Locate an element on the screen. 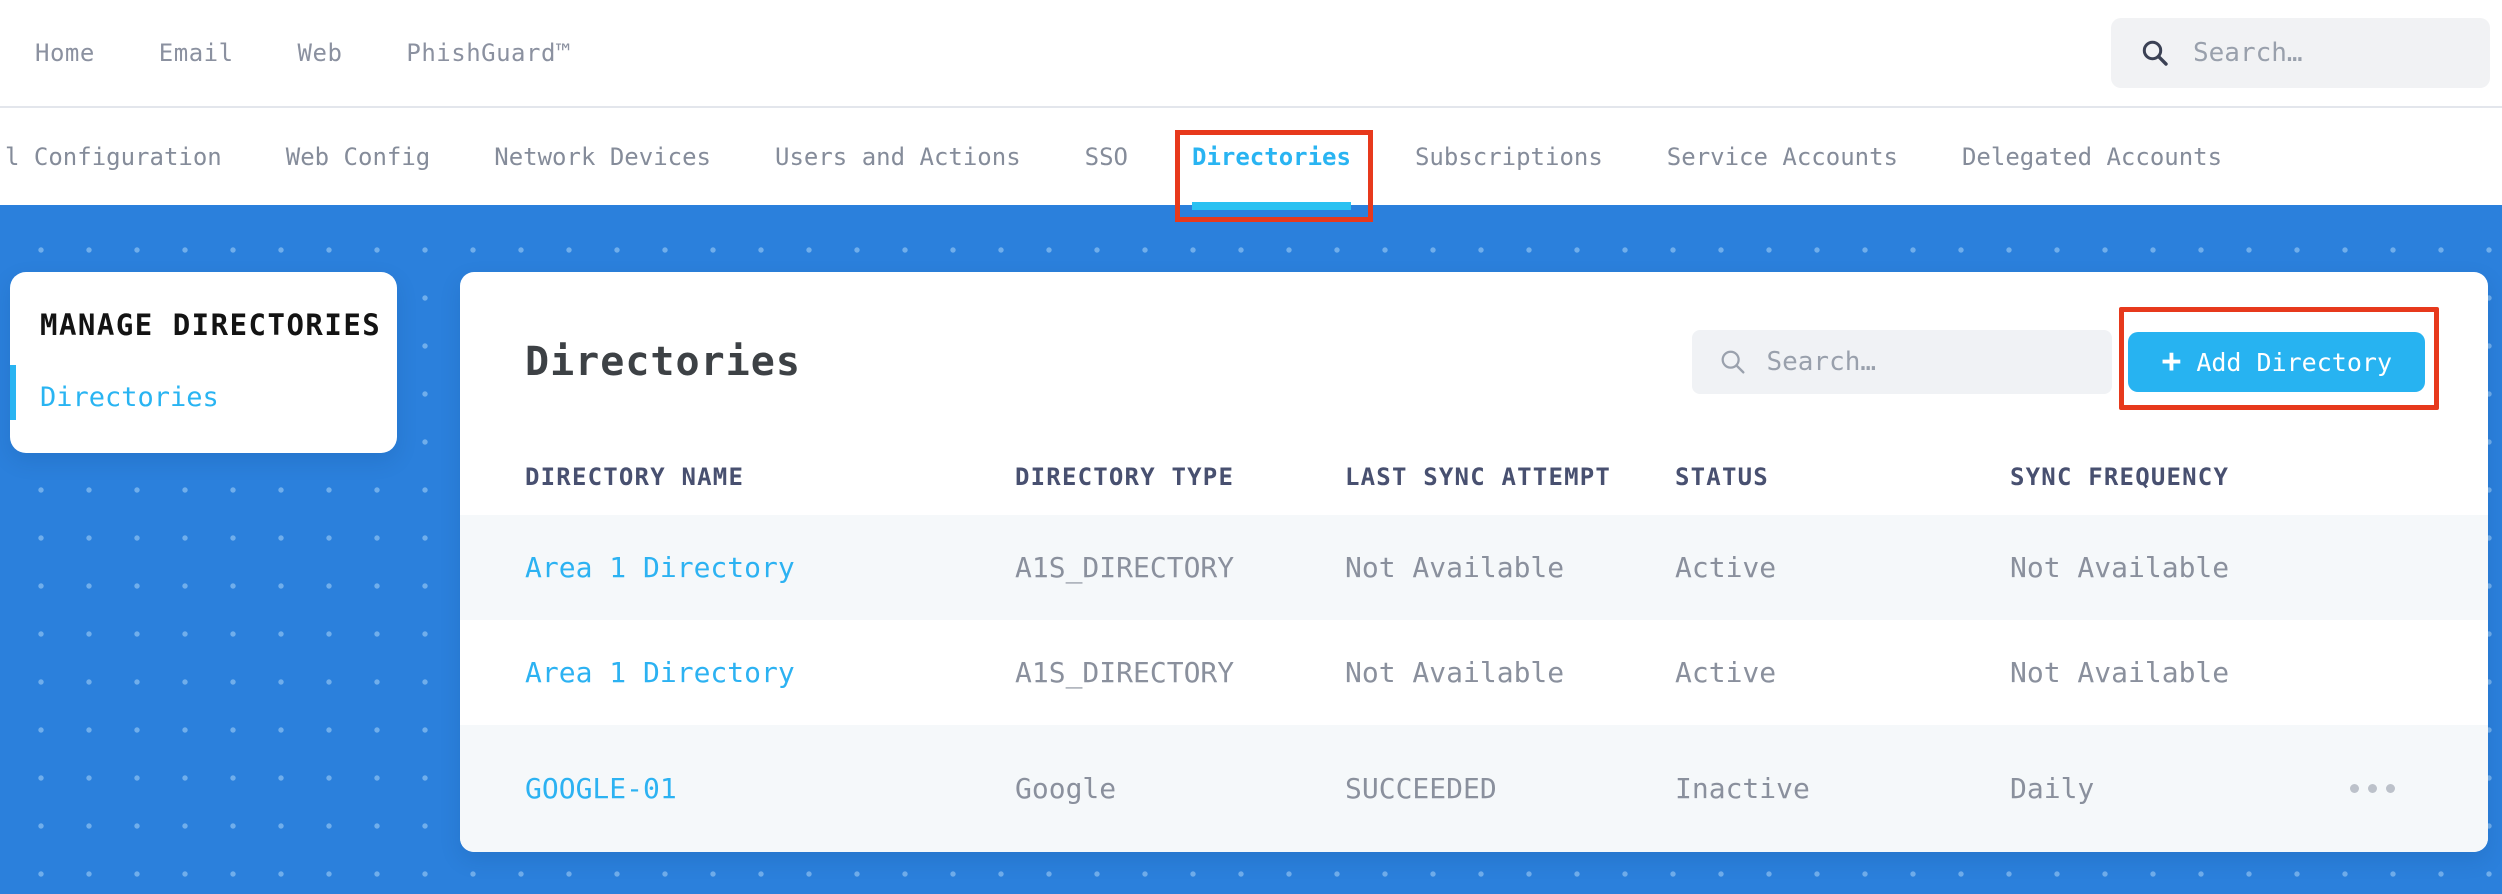 This screenshot has width=2502, height=894. tab-label: Users and Actions is located at coordinates (898, 156).